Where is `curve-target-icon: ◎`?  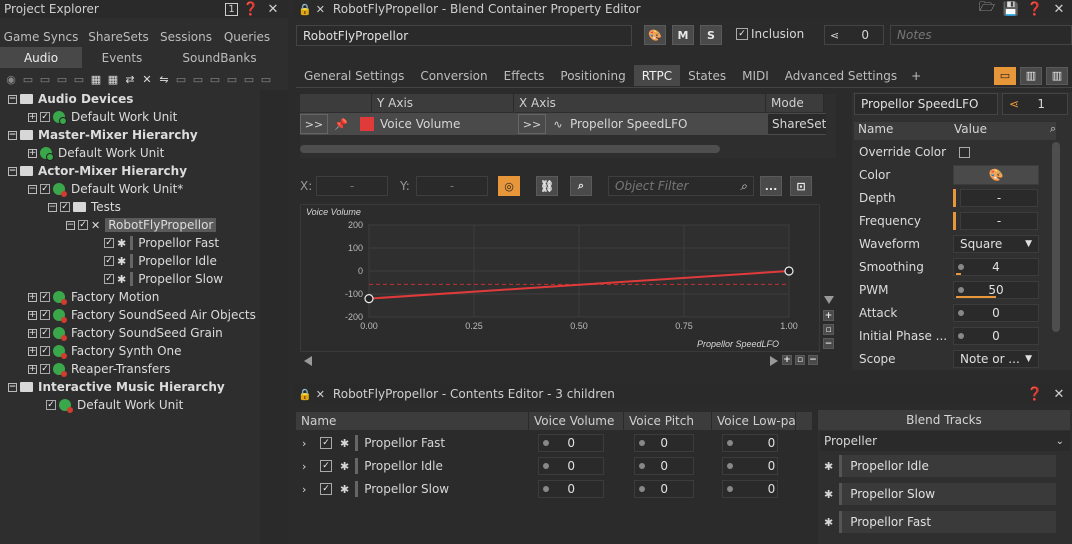
curve-target-icon: ◎ is located at coordinates (509, 186).